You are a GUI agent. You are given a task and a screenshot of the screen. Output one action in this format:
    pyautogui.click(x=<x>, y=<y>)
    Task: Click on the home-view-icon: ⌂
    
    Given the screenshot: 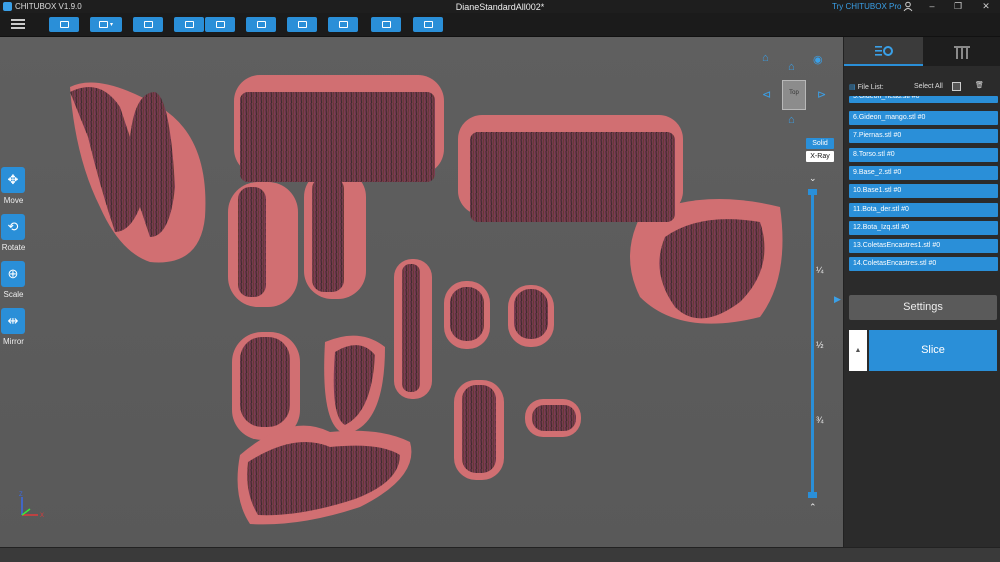 What is the action you would take?
    pyautogui.click(x=765, y=58)
    